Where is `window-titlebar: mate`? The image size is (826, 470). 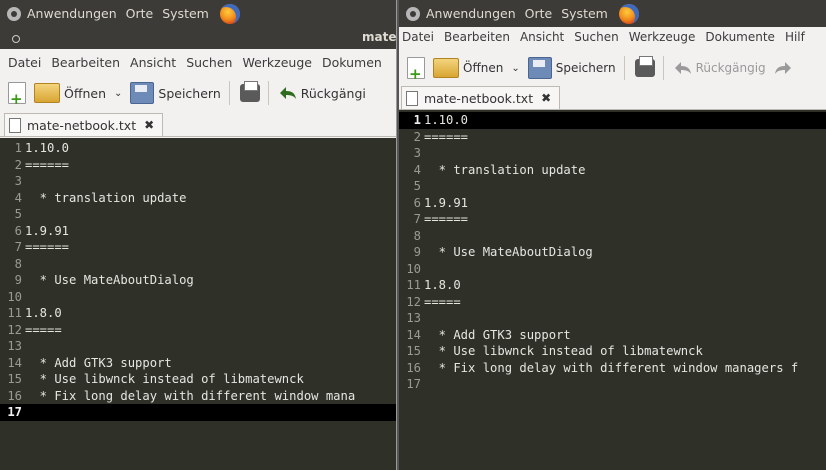 window-titlebar: mate is located at coordinates (198, 38).